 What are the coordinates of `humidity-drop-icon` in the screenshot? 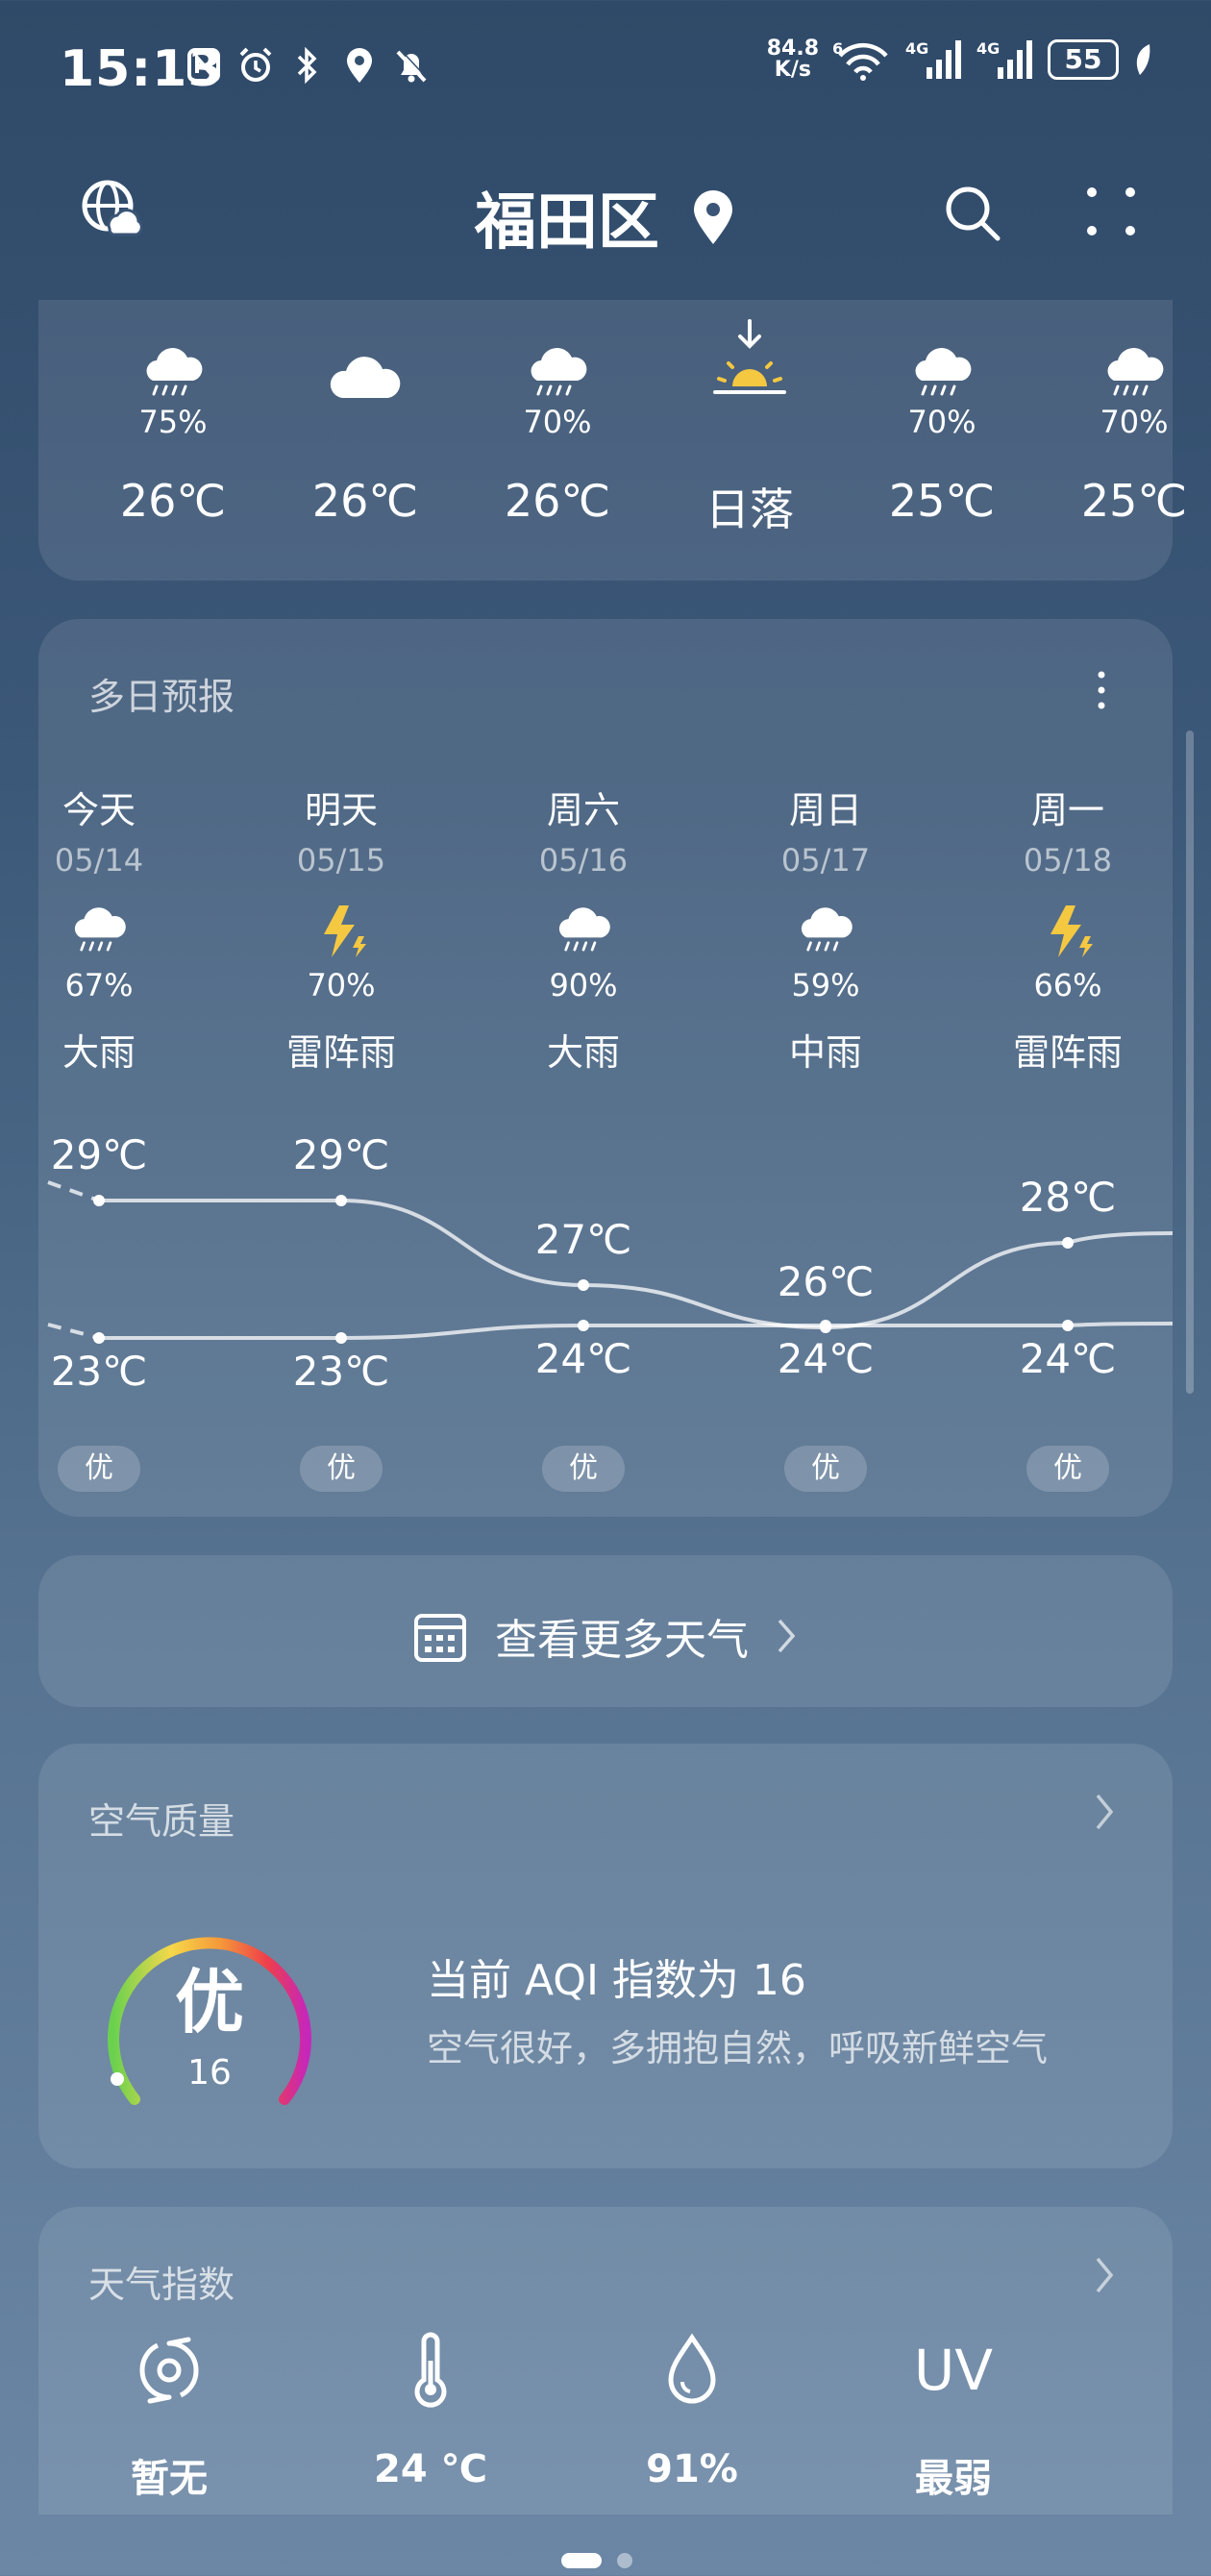 It's located at (692, 2369).